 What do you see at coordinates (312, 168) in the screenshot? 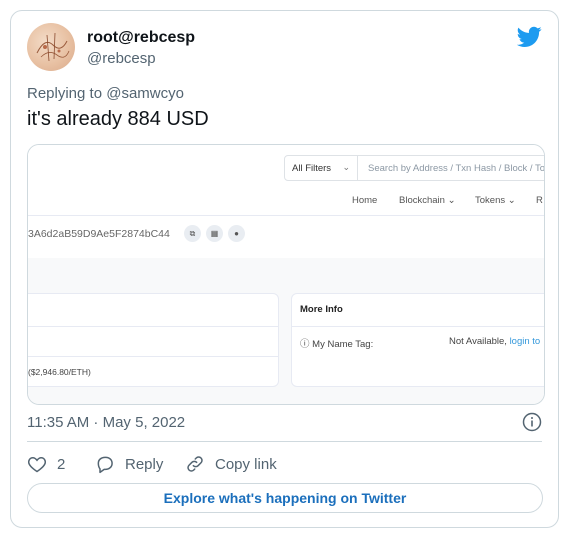
I see `filter-label: All Filters` at bounding box center [312, 168].